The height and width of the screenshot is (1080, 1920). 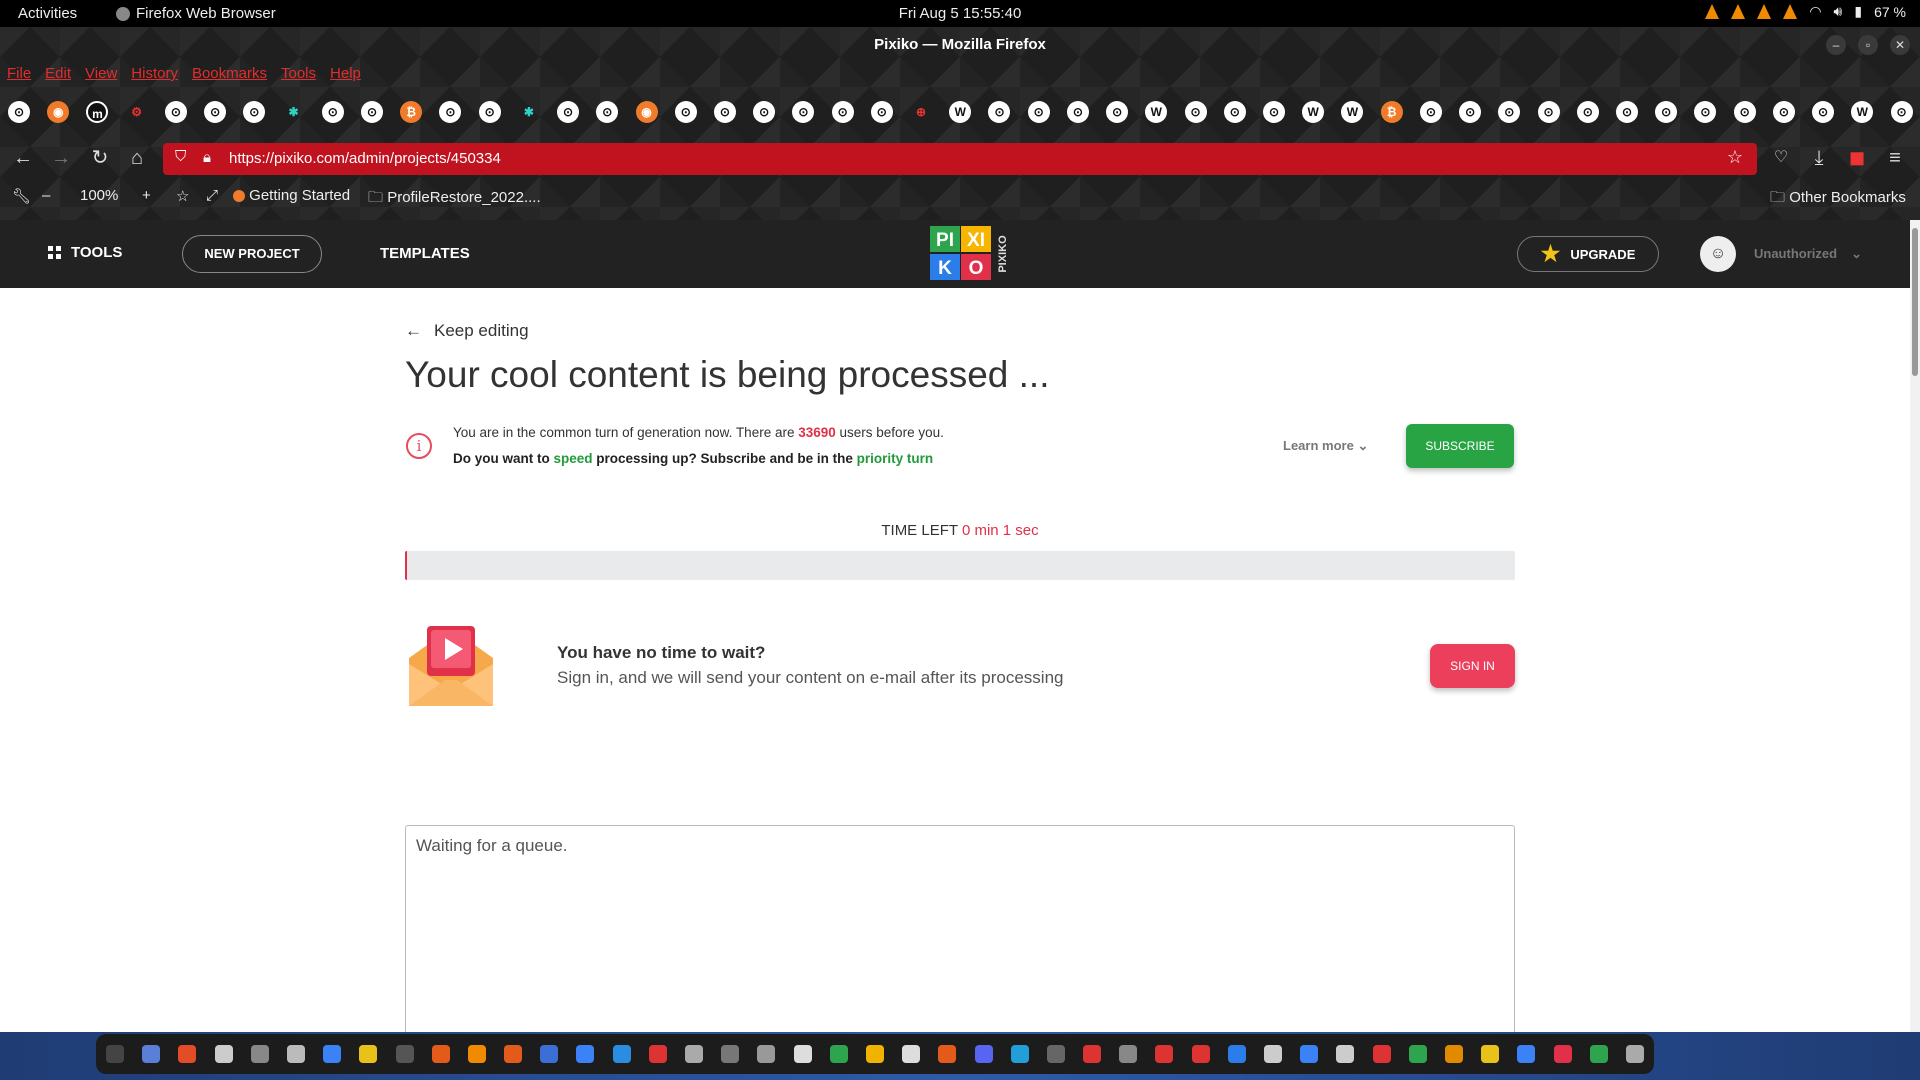 I want to click on firefox-icon: ◉, so click(x=58, y=112).